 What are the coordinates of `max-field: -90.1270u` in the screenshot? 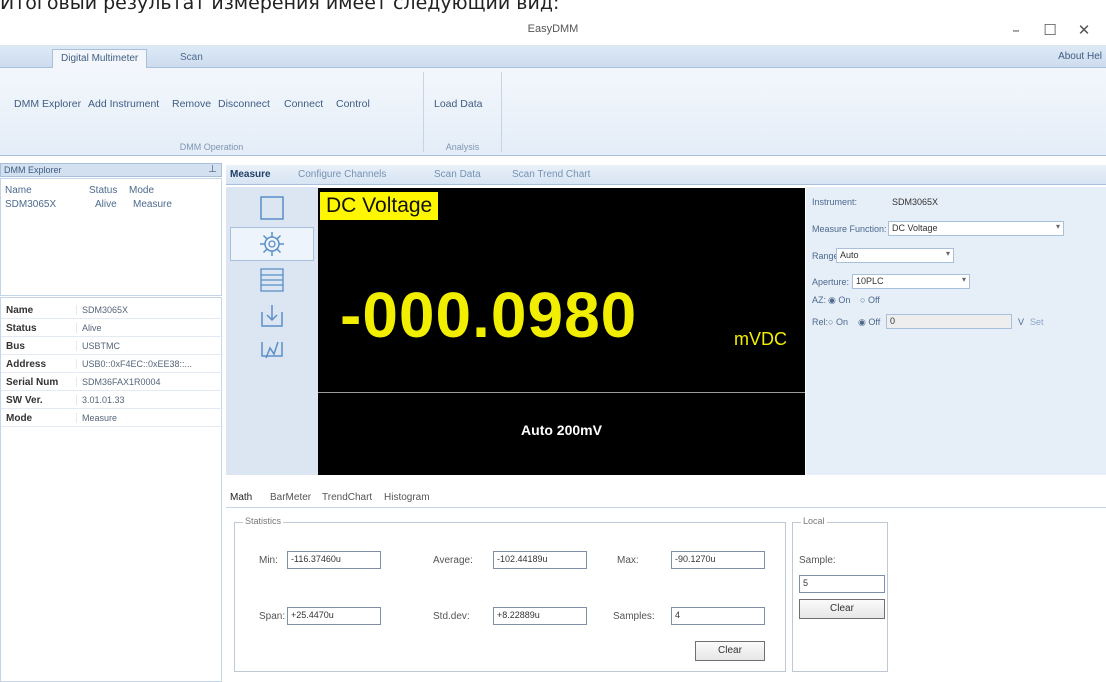 It's located at (718, 560).